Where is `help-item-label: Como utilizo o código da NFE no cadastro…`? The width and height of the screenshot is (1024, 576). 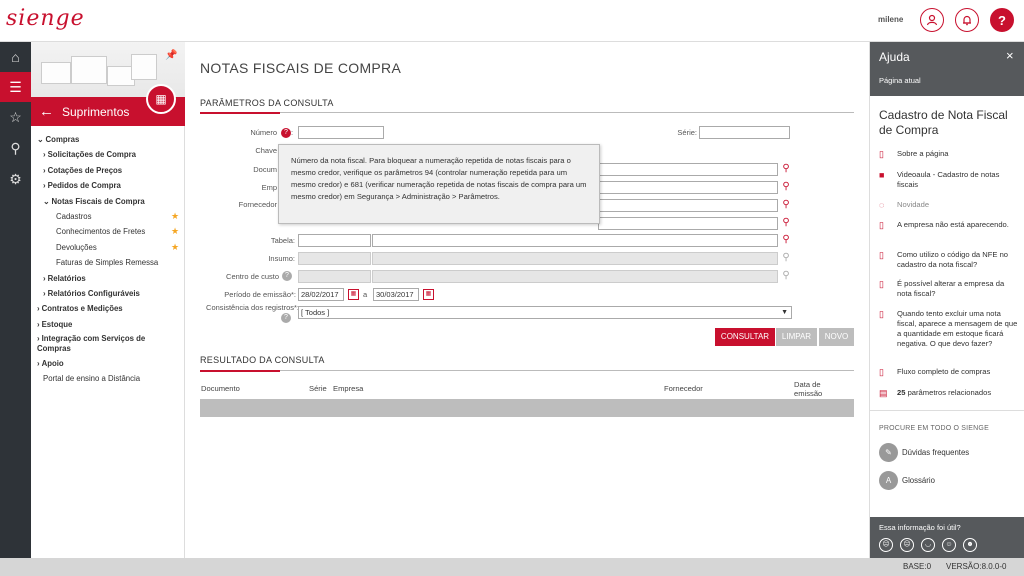 help-item-label: Como utilizo o código da NFE no cadastro… is located at coordinates (953, 259).